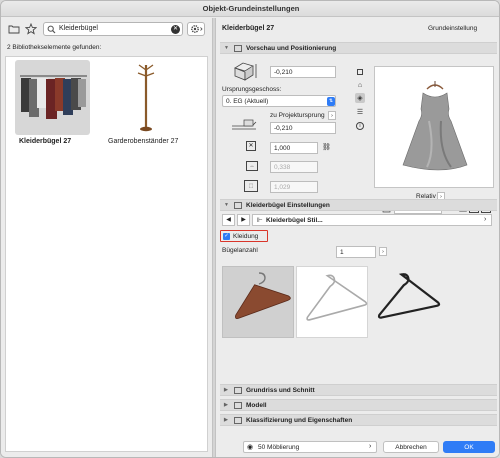 The image size is (500, 458). I want to click on library-item: Garderobenständer 27, so click(146, 105).